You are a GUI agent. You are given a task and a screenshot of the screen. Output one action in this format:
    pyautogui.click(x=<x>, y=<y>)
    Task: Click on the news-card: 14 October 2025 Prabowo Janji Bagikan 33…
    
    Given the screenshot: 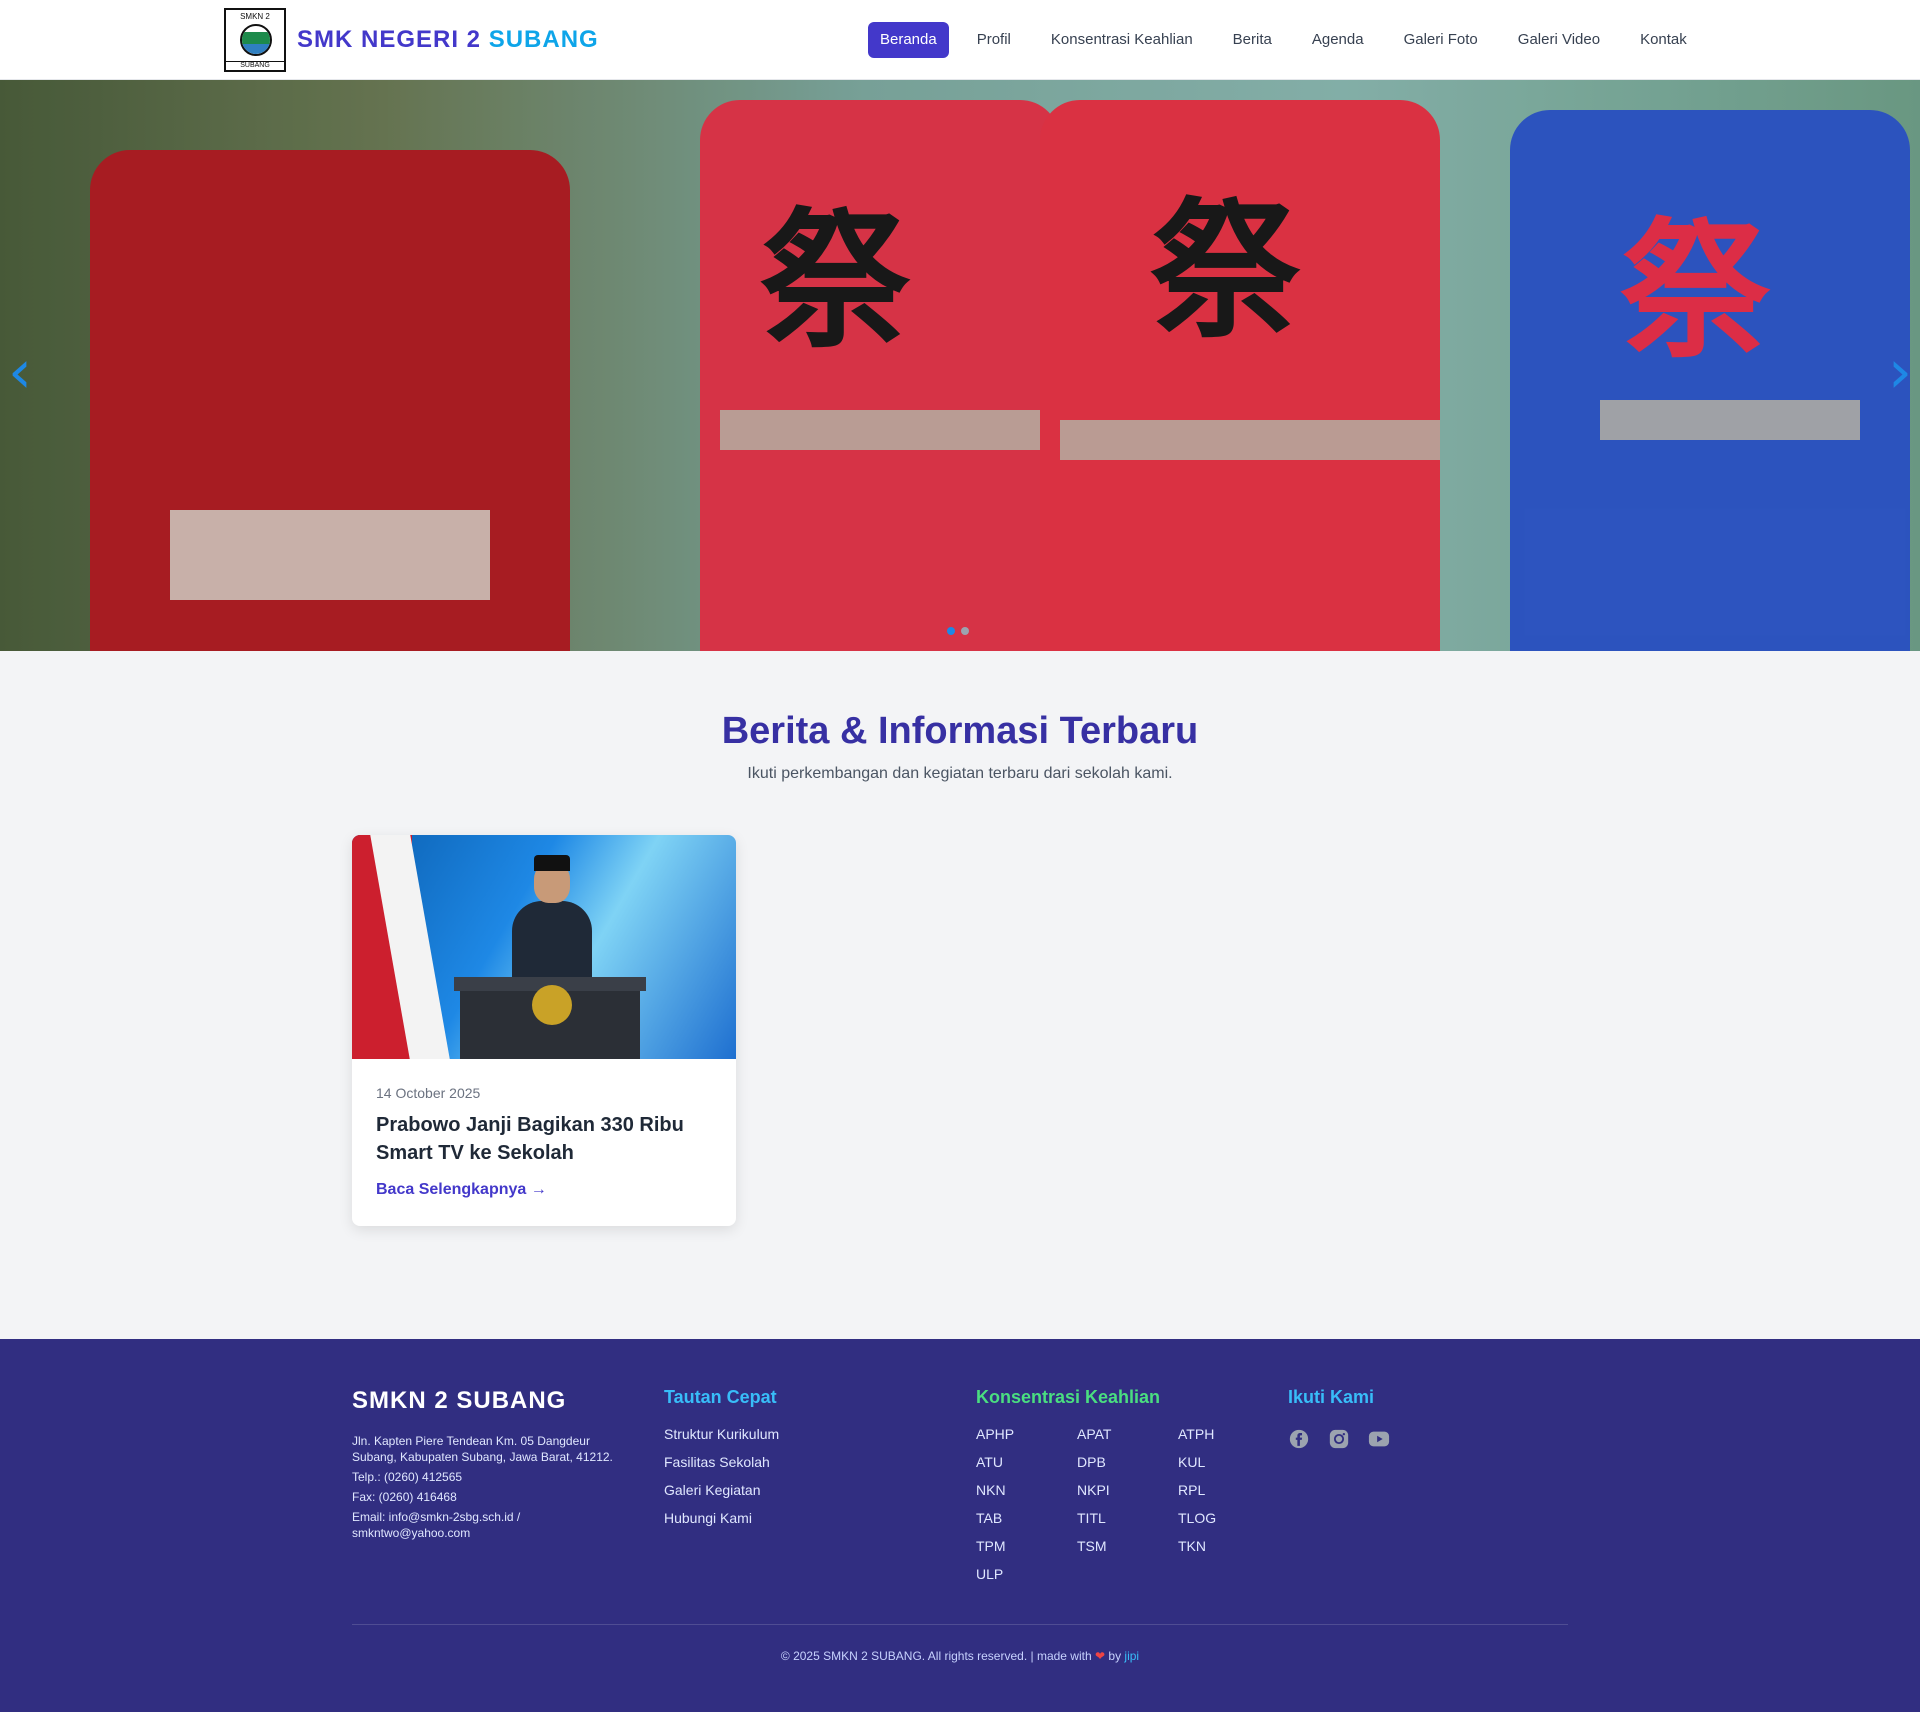 What is the action you would take?
    pyautogui.click(x=544, y=1030)
    